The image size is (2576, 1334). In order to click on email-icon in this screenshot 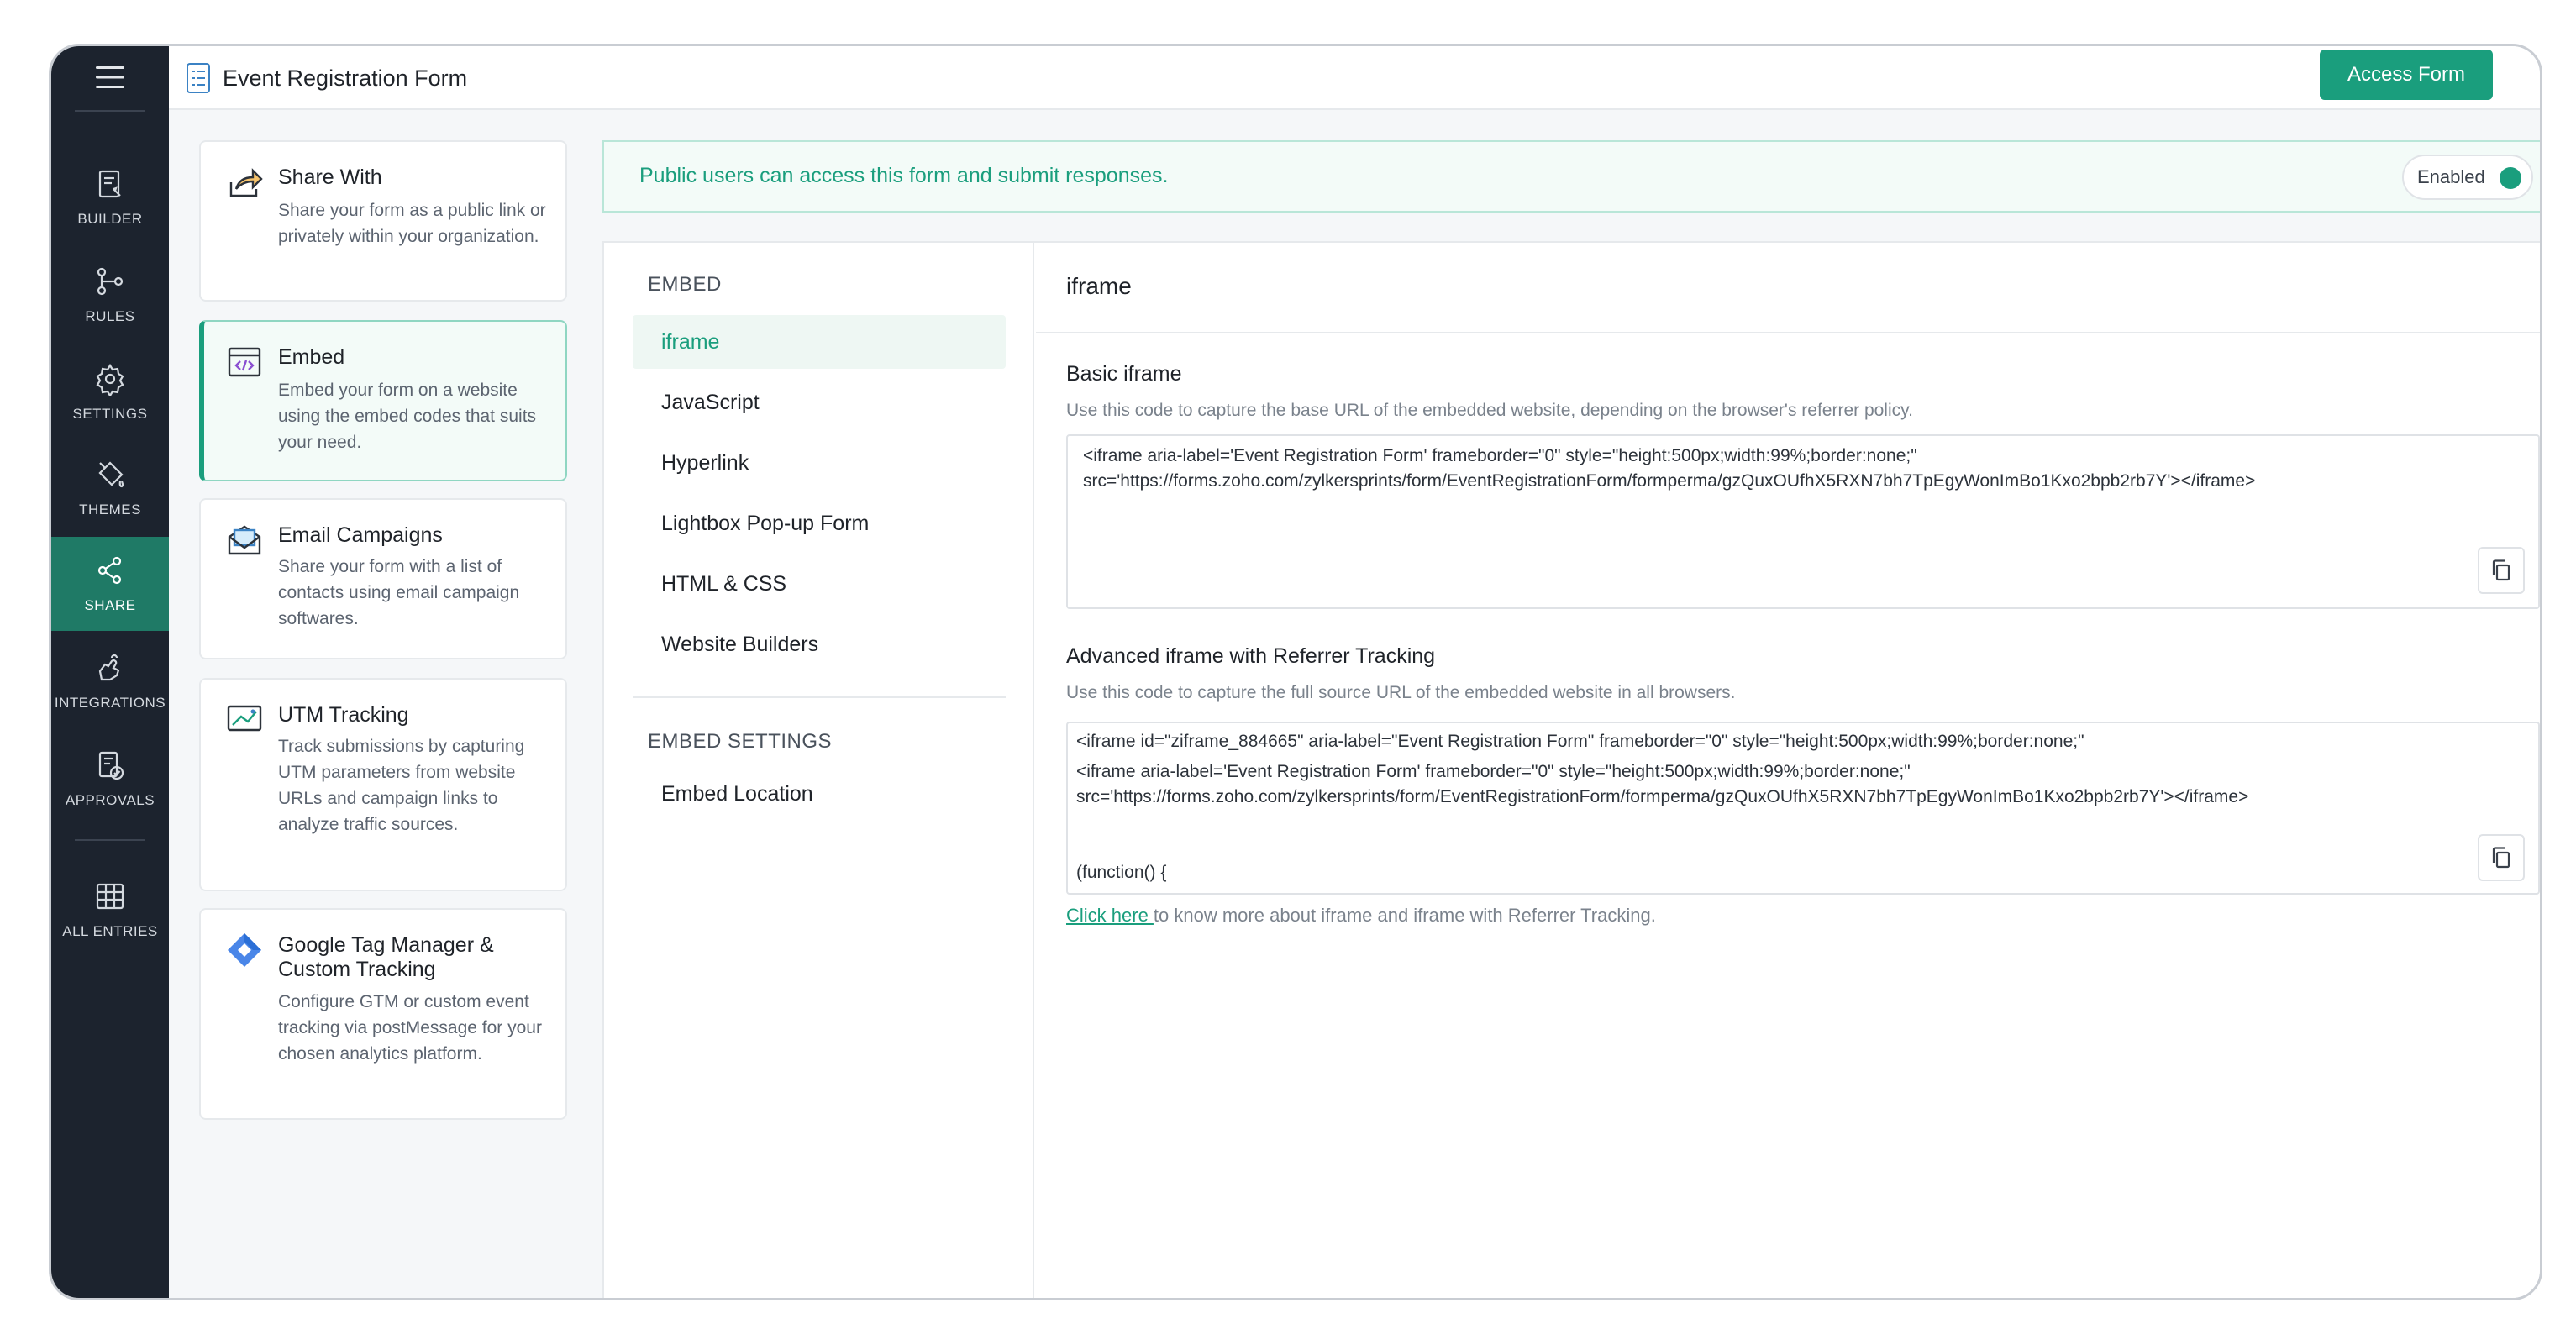, I will do `click(244, 540)`.